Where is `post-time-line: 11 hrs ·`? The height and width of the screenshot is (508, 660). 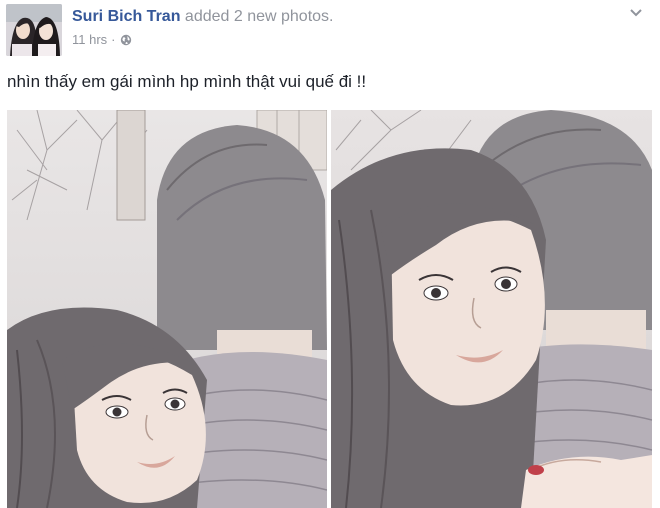
post-time-line: 11 hrs · is located at coordinates (202, 39).